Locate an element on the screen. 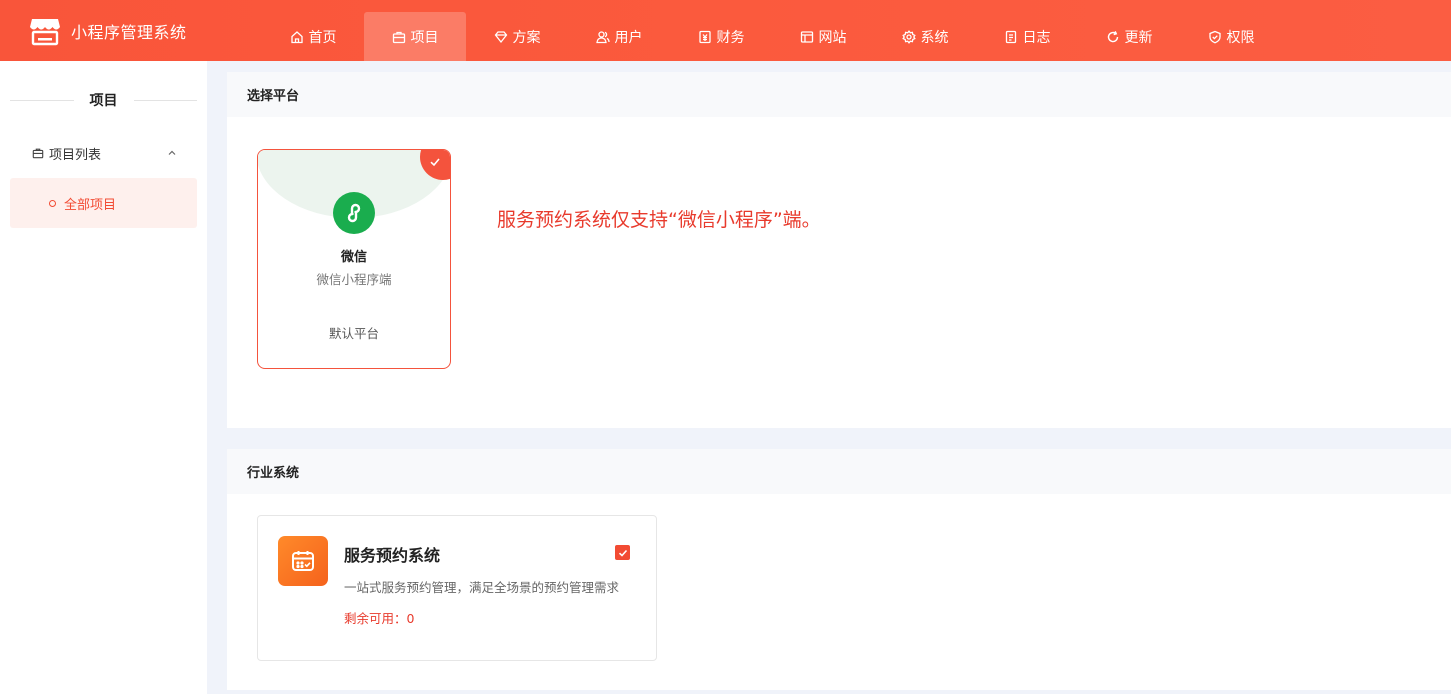 The width and height of the screenshot is (1451, 694). wechat-miniprogram-icon is located at coordinates (354, 213).